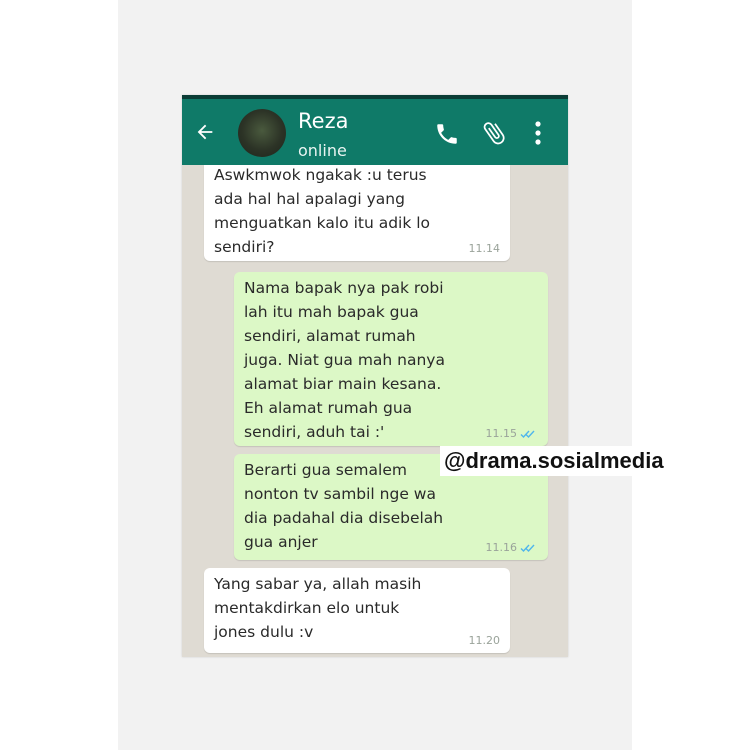 Image resolution: width=750 pixels, height=750 pixels. Describe the element at coordinates (501, 547) in the screenshot. I see `message-time: 11.16` at that location.